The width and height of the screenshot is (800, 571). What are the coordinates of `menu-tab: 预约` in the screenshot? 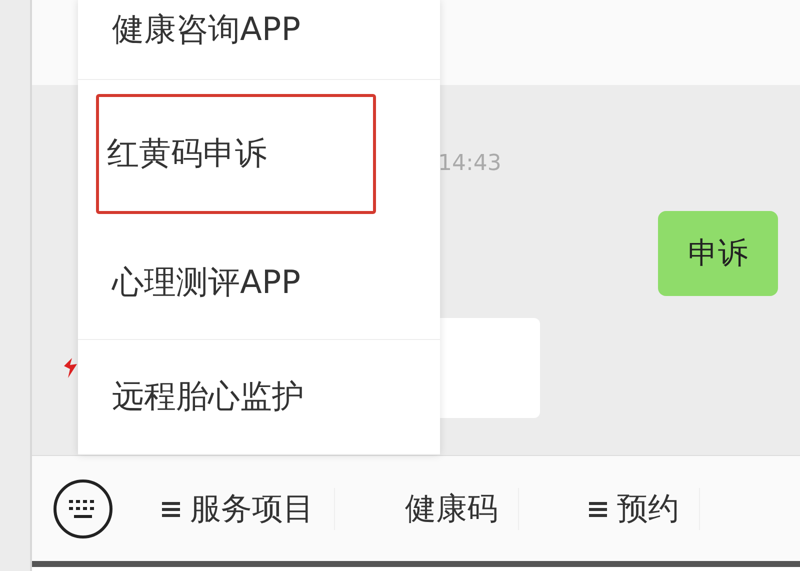 It's located at (644, 509).